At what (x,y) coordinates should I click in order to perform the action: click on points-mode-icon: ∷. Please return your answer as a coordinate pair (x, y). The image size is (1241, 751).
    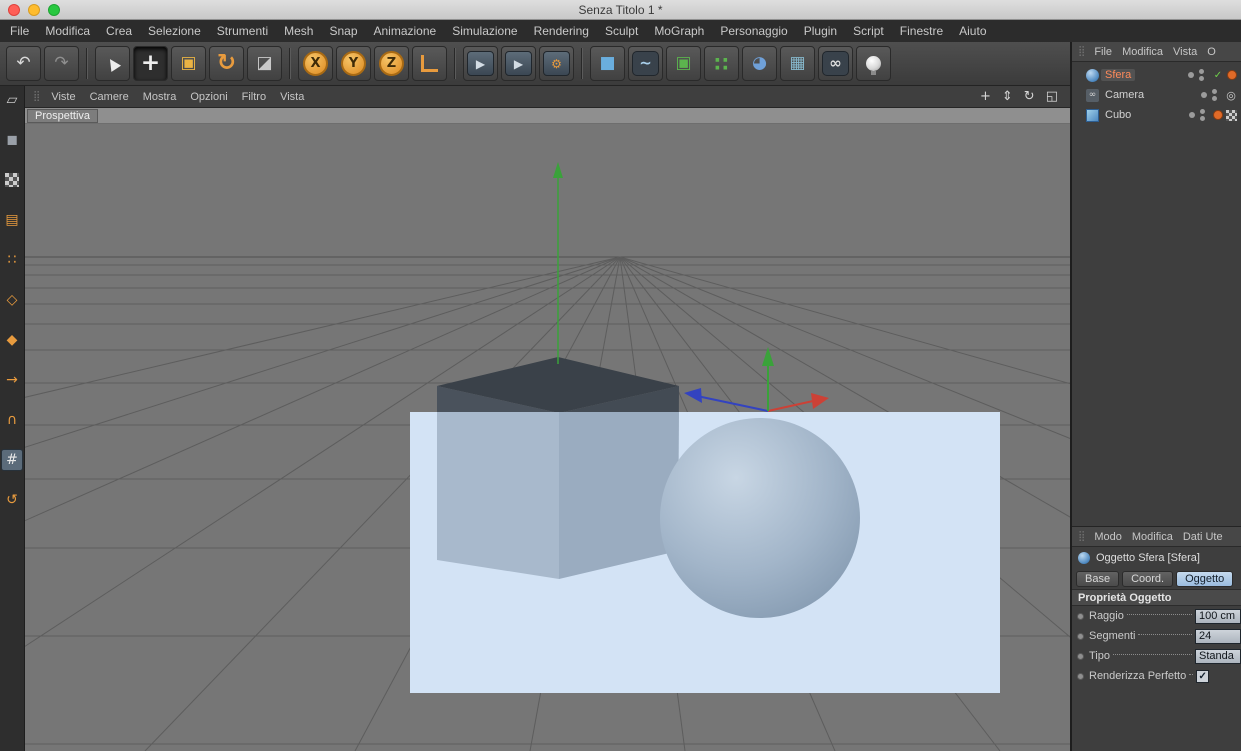
    Looking at the image, I should click on (12, 260).